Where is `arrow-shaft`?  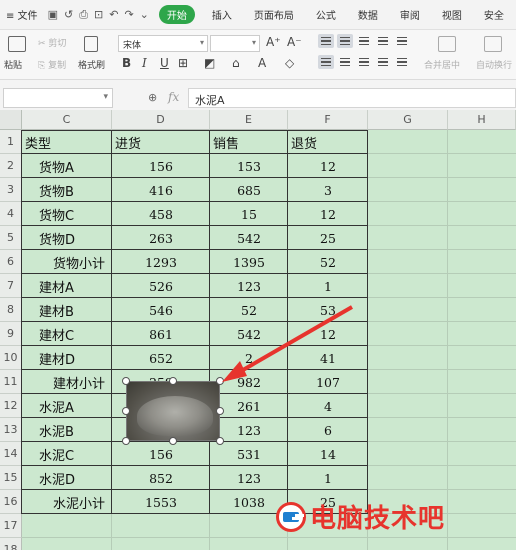
arrow-shaft is located at coordinates (294, 340).